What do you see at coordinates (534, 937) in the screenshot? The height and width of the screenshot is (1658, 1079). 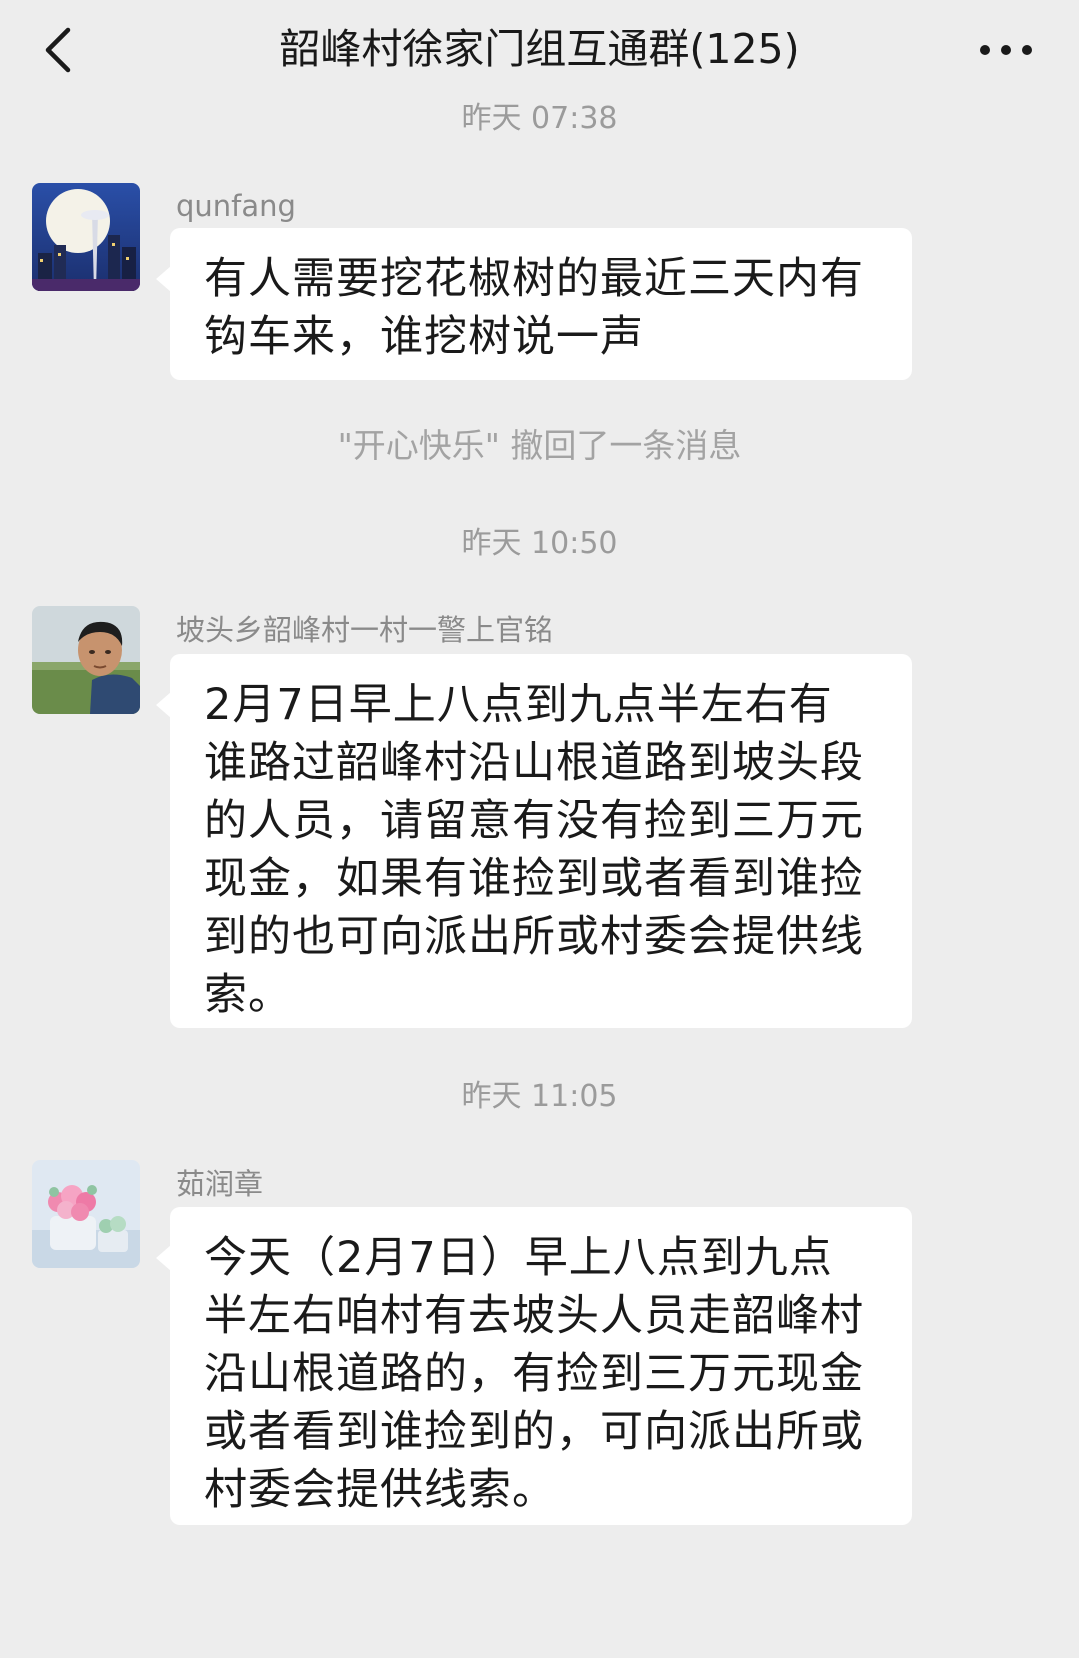 I see `message-line: 到的也可向派出所或村委会提供线` at bounding box center [534, 937].